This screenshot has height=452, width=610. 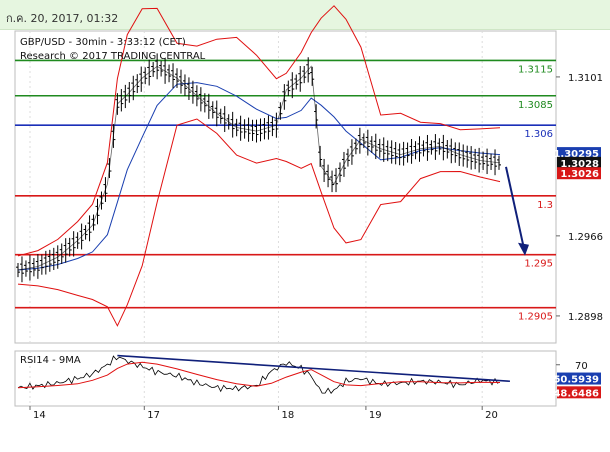 I want to click on x-tick-label: 17, so click(x=153, y=415).